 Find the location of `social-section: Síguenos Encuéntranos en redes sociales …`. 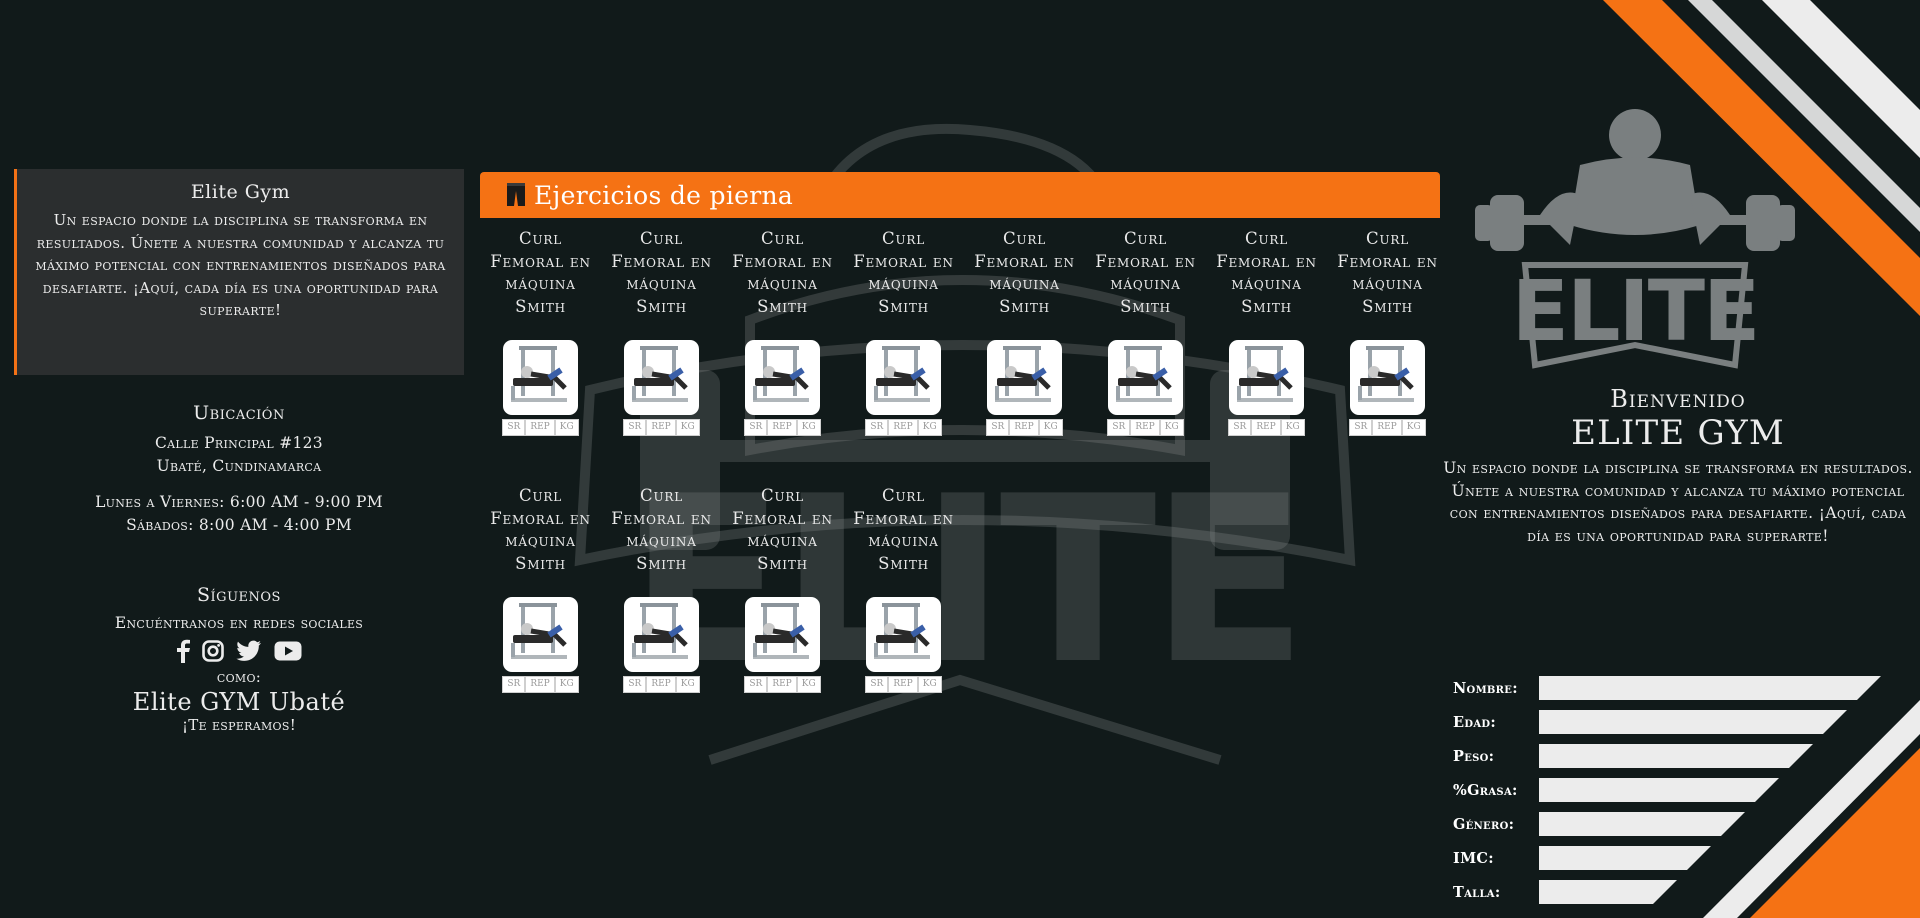

social-section: Síguenos Encuéntranos en redes sociales … is located at coordinates (239, 659).